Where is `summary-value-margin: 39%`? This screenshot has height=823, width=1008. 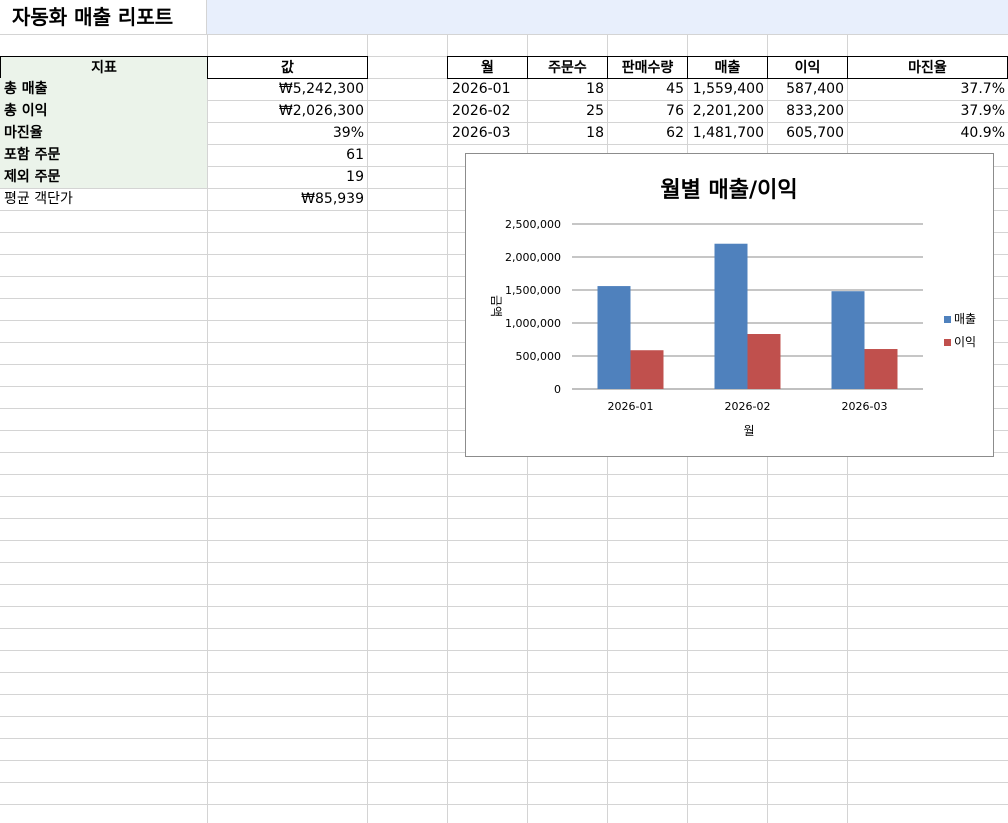
summary-value-margin: 39% is located at coordinates (287, 133).